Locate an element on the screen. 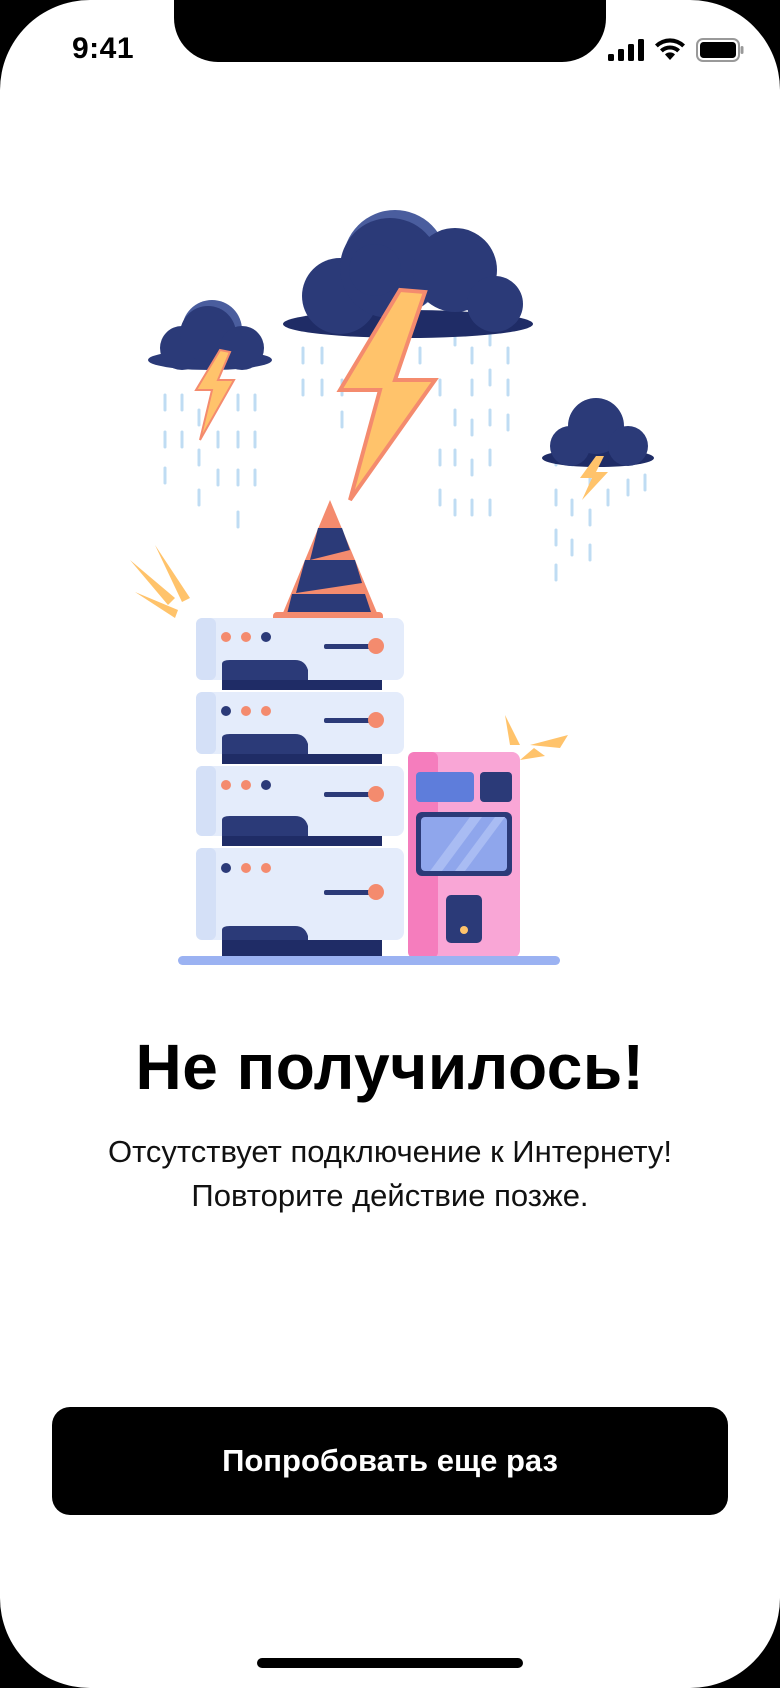 This screenshot has width=780, height=1688. traffic-cone-icon is located at coordinates (328, 562).